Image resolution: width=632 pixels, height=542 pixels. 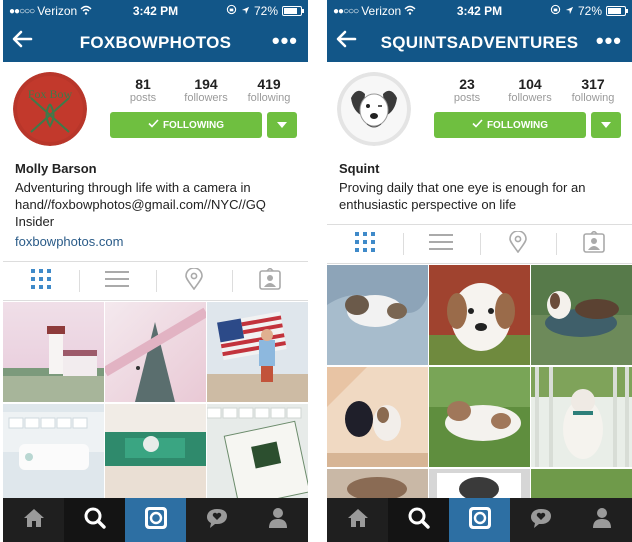 I want to click on avatar, so click(x=374, y=109).